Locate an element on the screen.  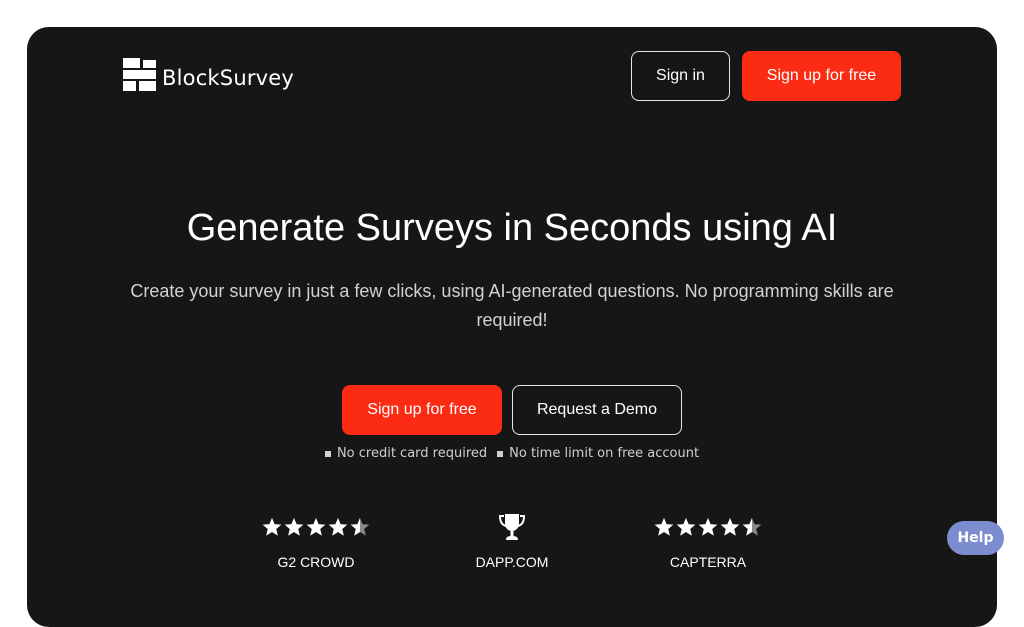
award-dapp-com: DAPP.COM is located at coordinates (512, 541).